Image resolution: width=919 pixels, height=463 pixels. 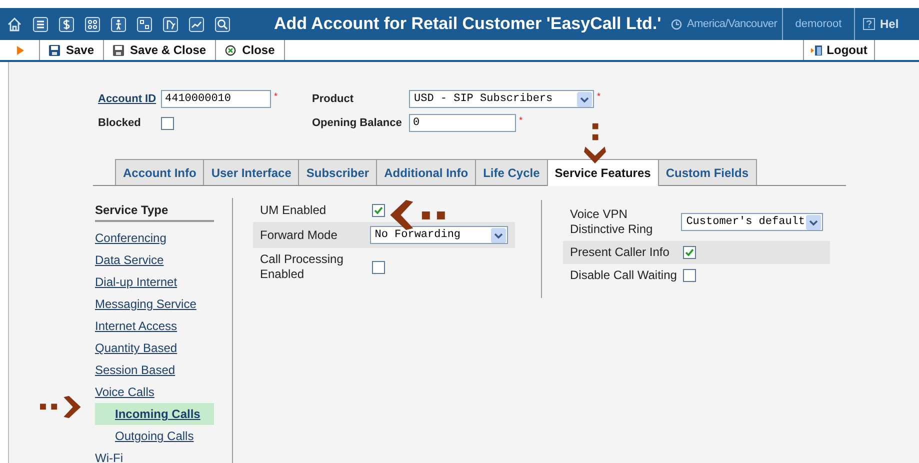 What do you see at coordinates (602, 172) in the screenshot?
I see `tab: Service Features` at bounding box center [602, 172].